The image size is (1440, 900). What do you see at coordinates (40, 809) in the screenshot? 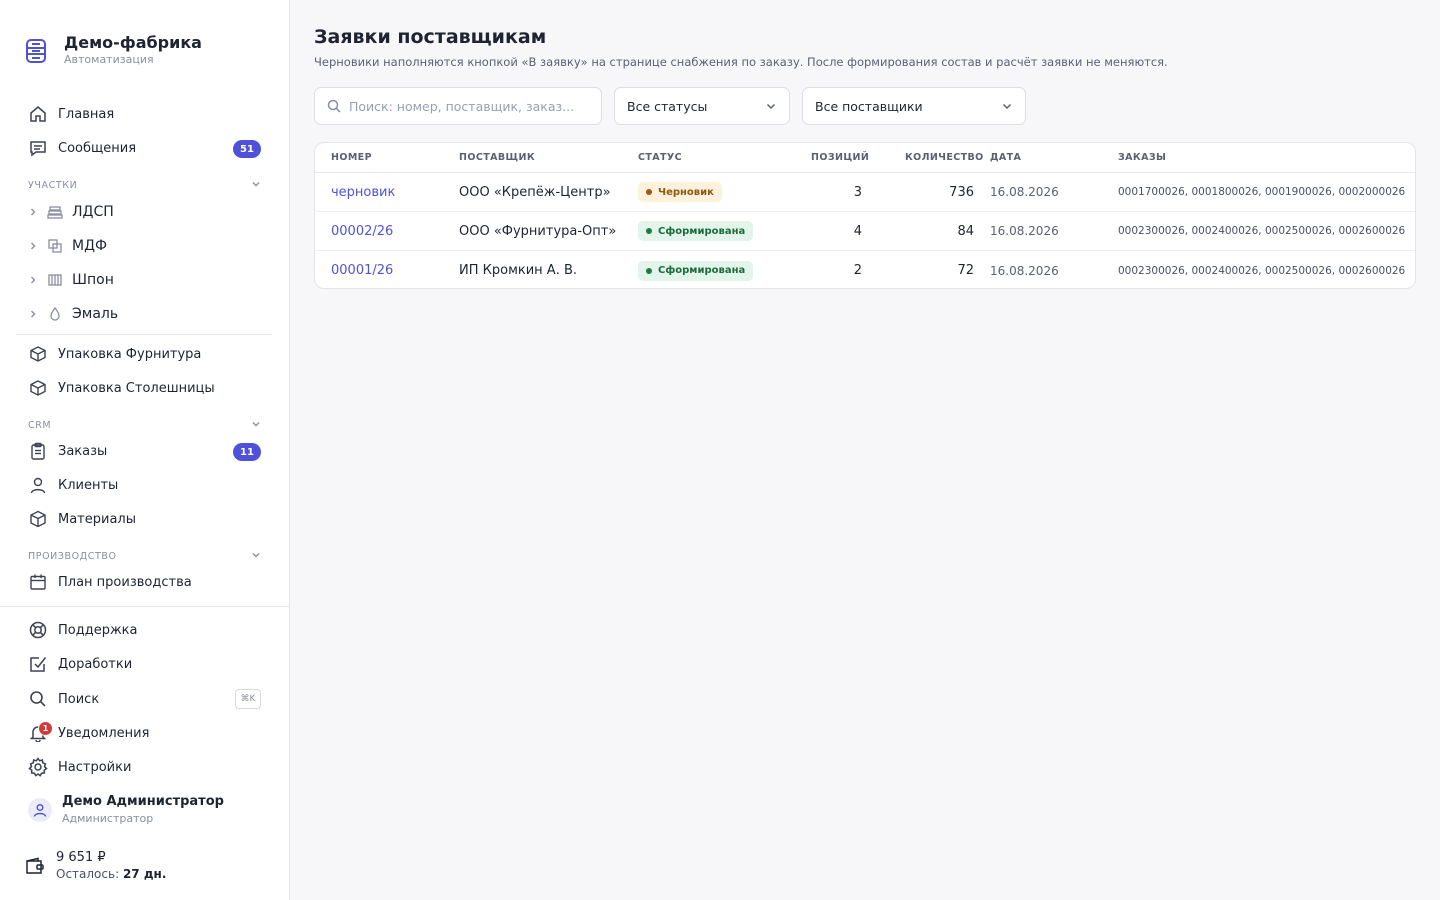
I see `avatar` at bounding box center [40, 809].